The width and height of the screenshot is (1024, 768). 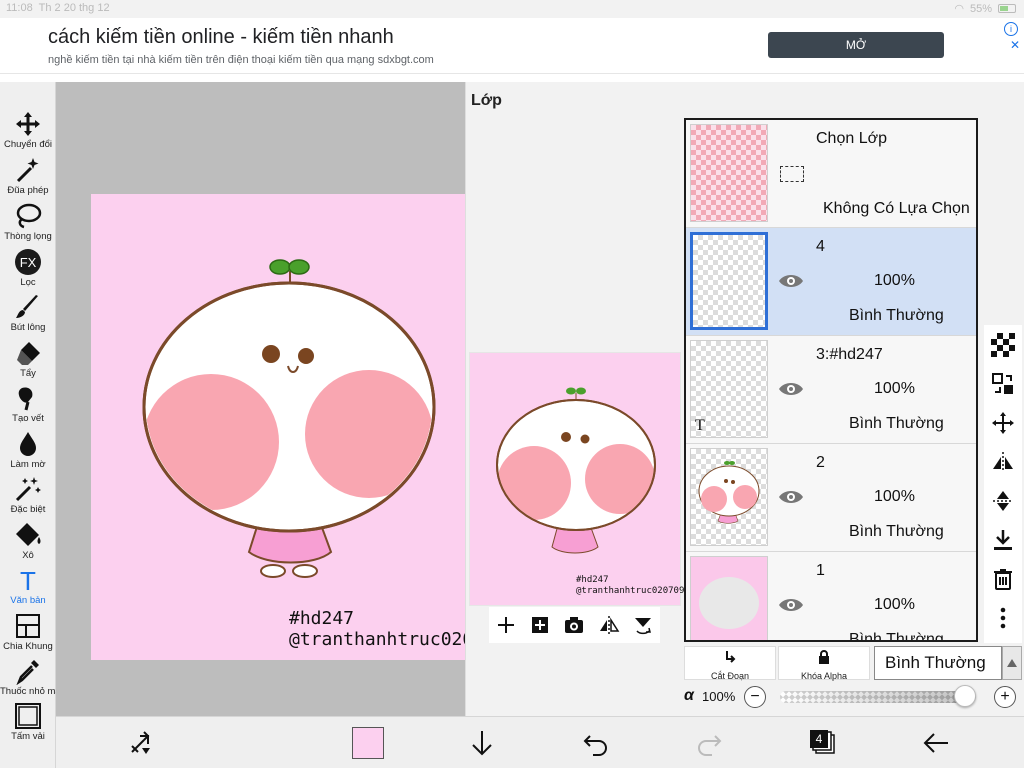 What do you see at coordinates (630, 591) in the screenshot?
I see `preview-watermark-user: @tranthanhtruc020709` at bounding box center [630, 591].